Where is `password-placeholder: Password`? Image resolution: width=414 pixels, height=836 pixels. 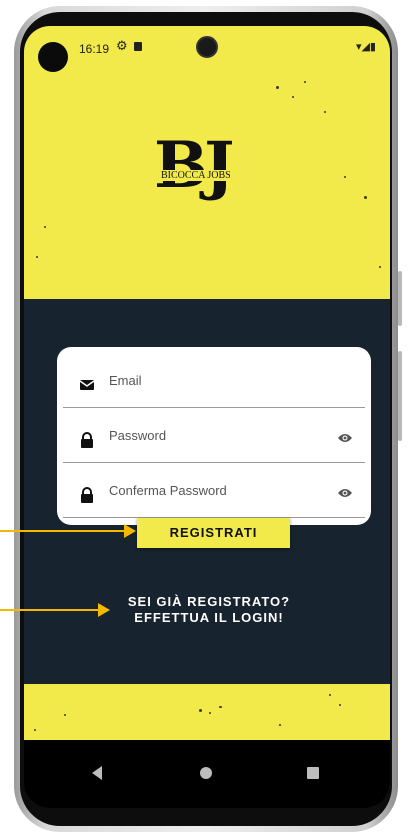 password-placeholder: Password is located at coordinates (138, 435).